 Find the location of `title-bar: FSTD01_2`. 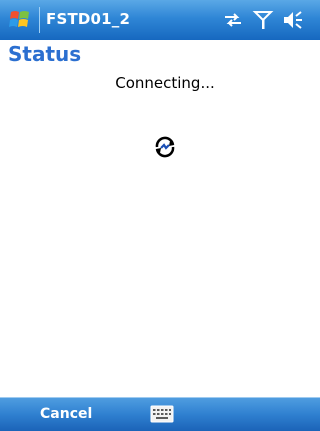

title-bar: FSTD01_2 is located at coordinates (160, 20).